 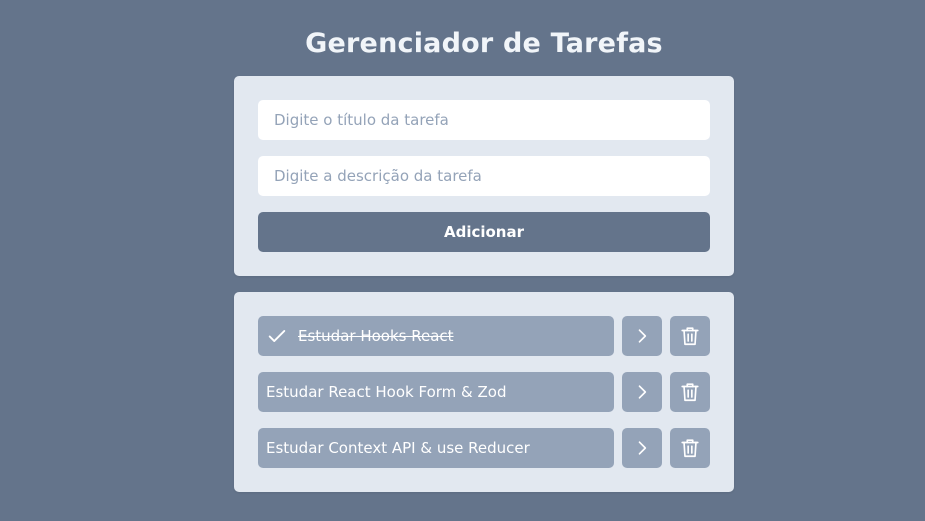 What do you see at coordinates (398, 448) in the screenshot?
I see `task-label: Estudar Context API & use Reducer` at bounding box center [398, 448].